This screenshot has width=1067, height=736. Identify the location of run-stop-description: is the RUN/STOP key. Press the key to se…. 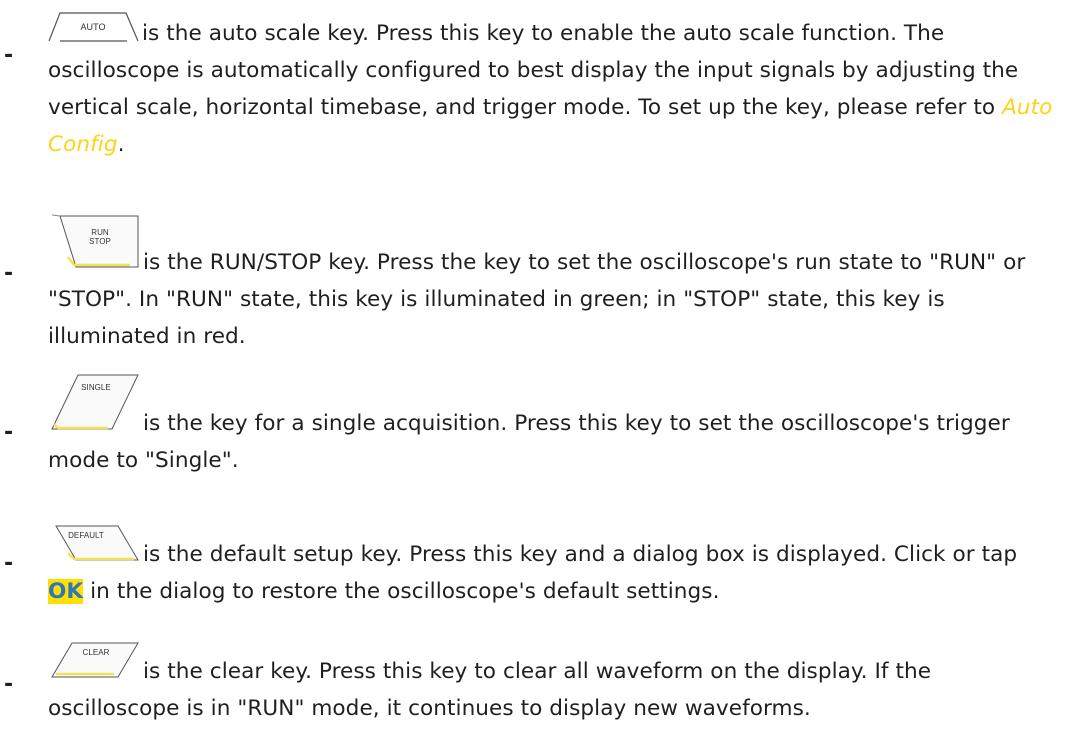
(537, 299).